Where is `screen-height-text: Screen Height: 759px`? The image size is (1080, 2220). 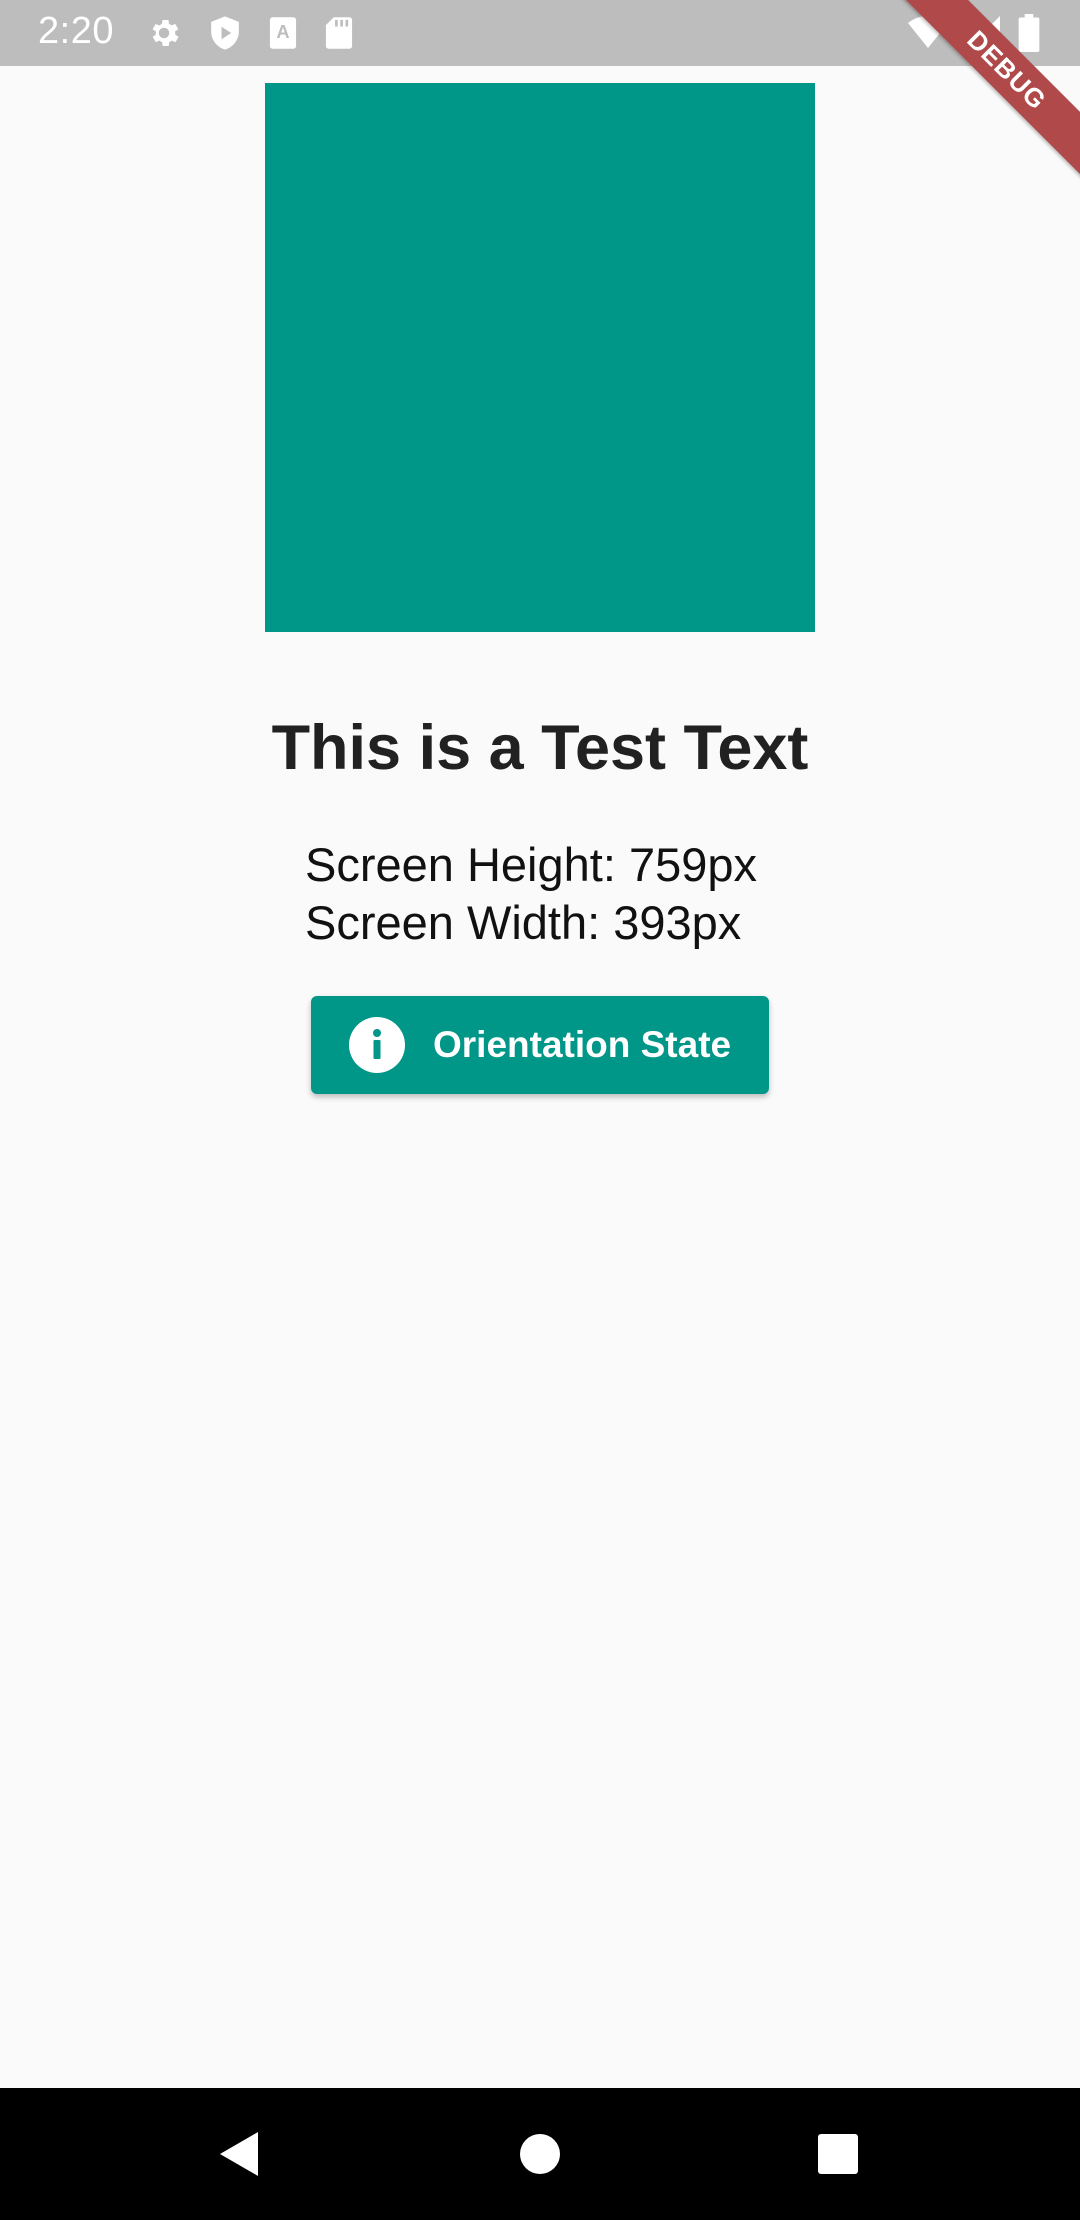
screen-height-text: Screen Height: 759px is located at coordinates (531, 864).